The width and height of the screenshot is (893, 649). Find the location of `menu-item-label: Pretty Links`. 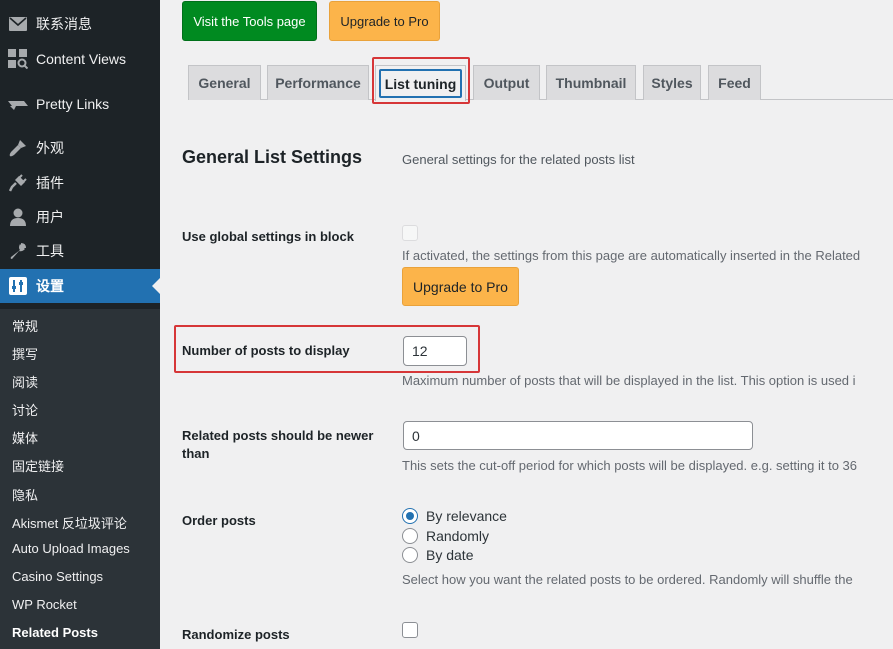

menu-item-label: Pretty Links is located at coordinates (73, 104).